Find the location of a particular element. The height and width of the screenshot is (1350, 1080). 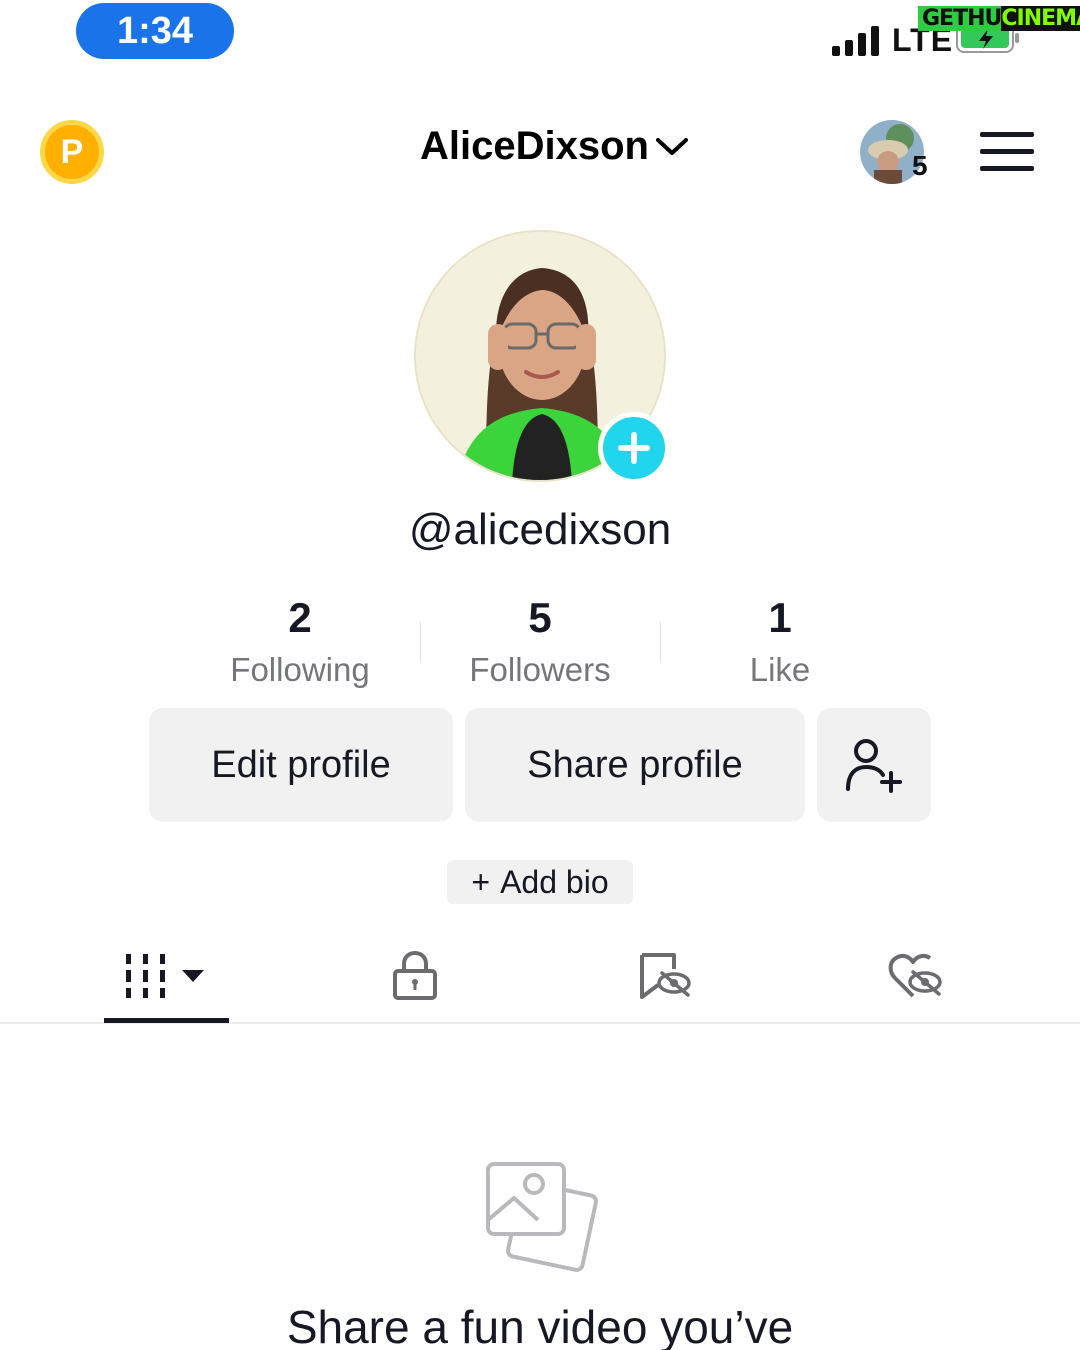

liked-hidden-icon is located at coordinates (915, 975).